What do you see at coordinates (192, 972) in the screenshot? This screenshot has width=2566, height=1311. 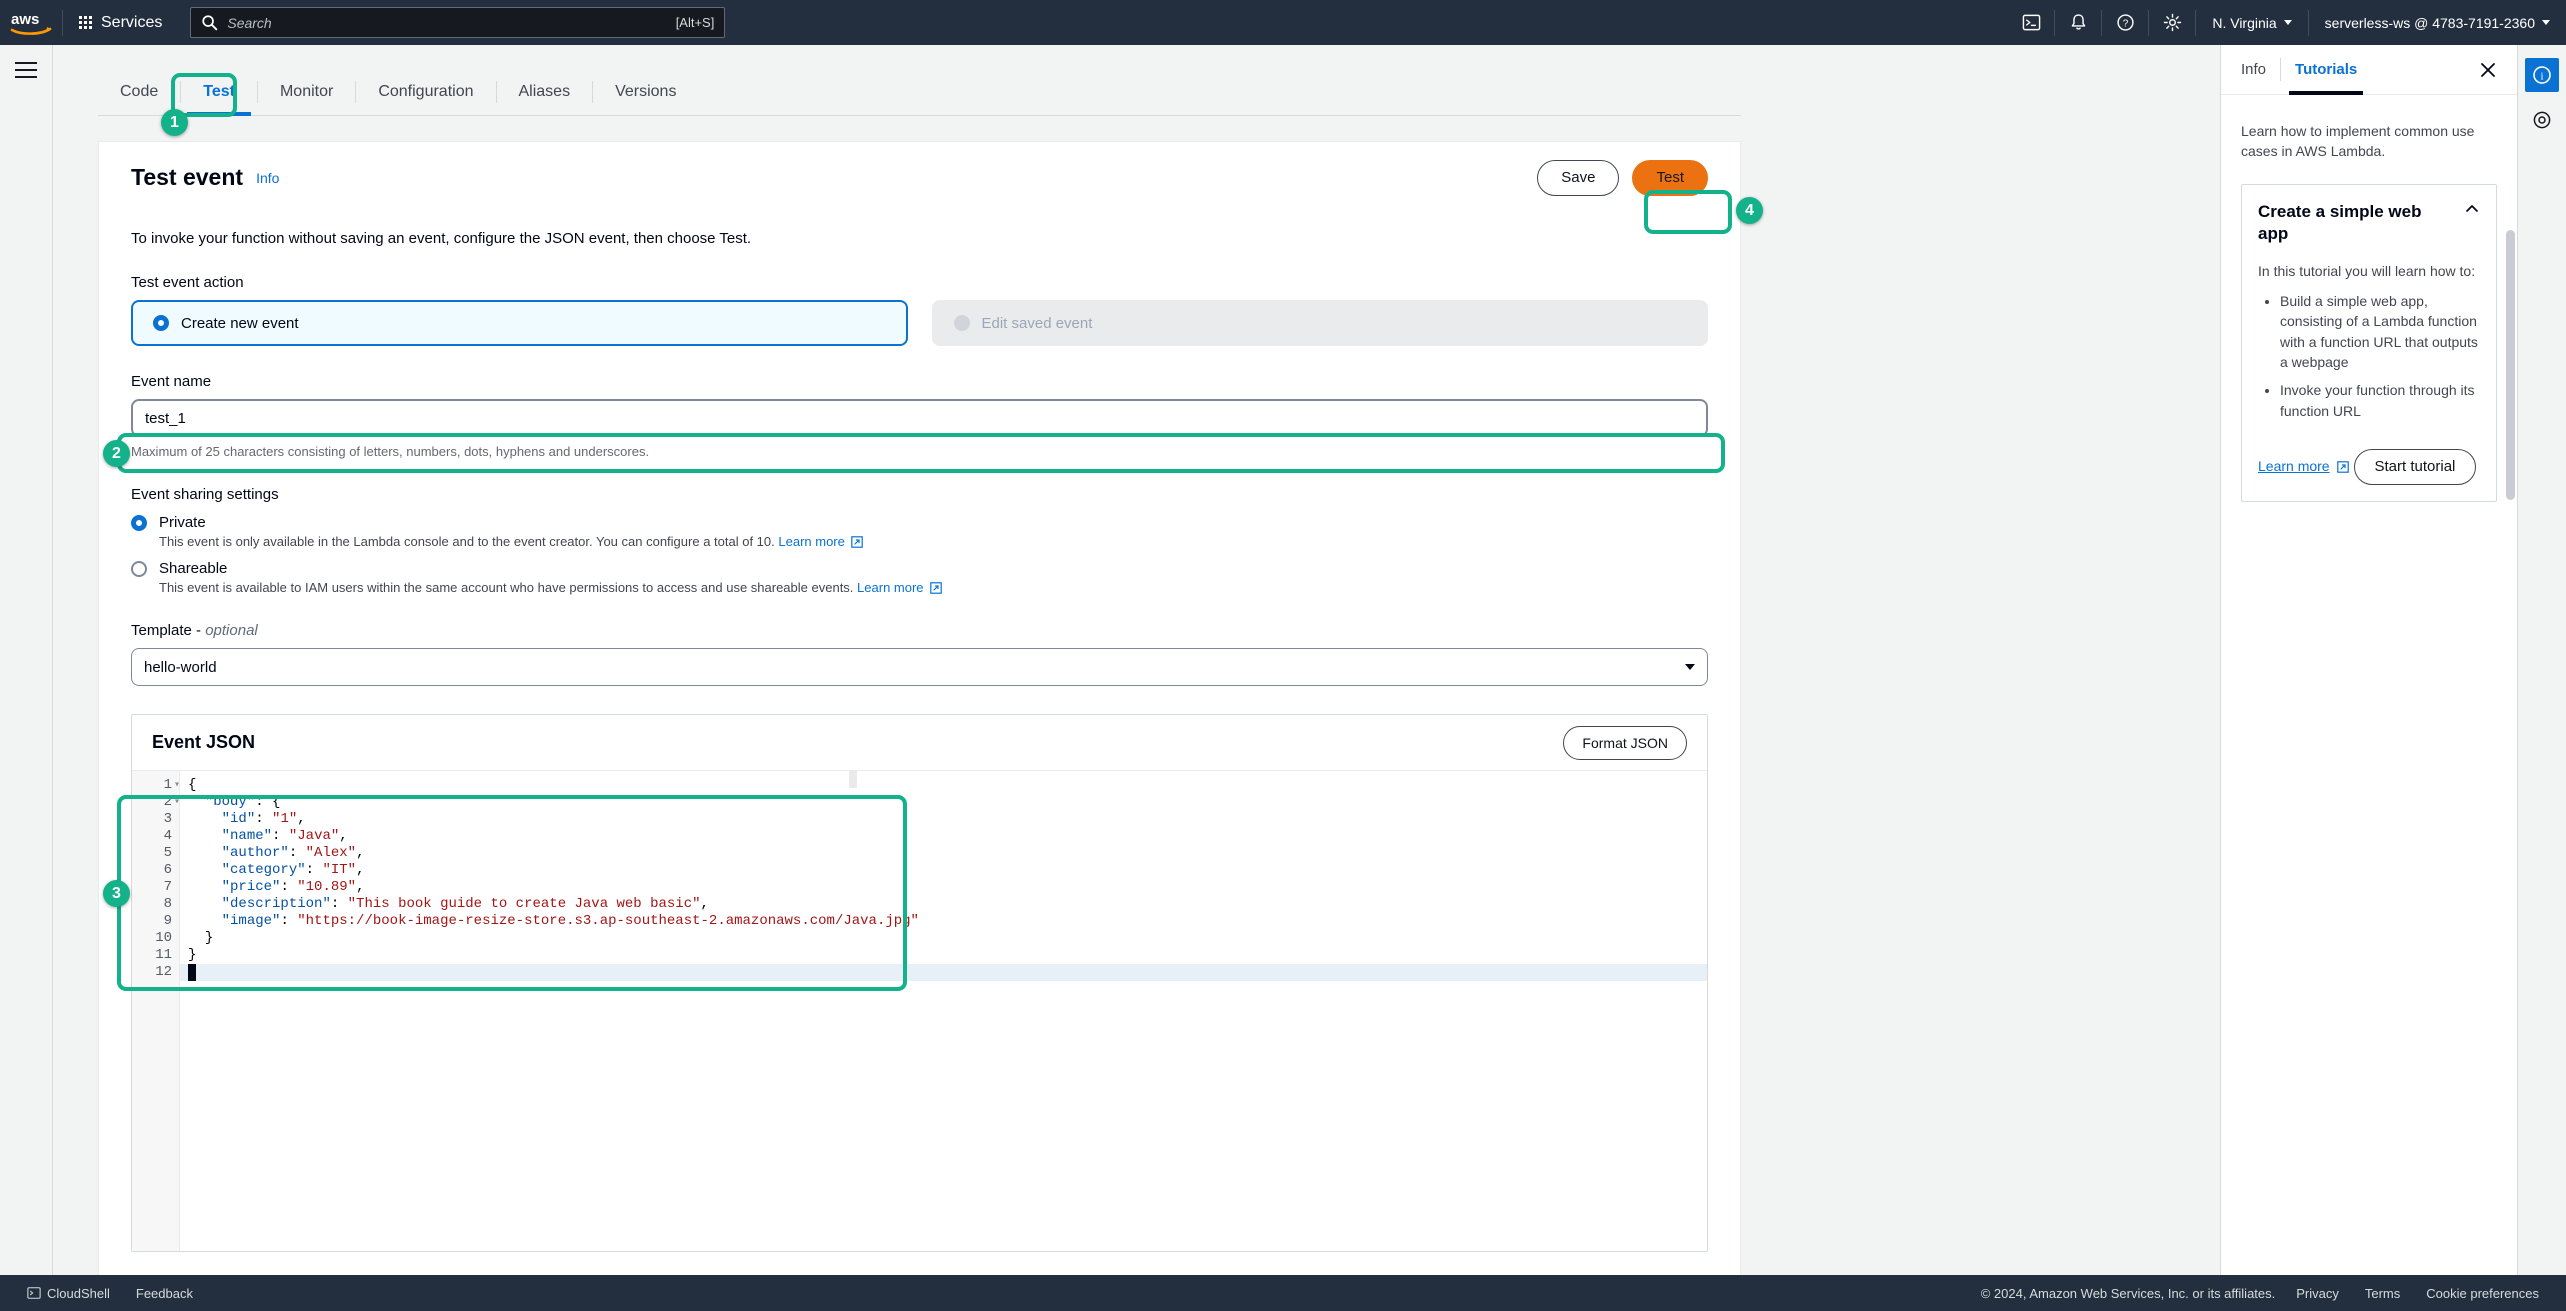 I see `editor-caret` at bounding box center [192, 972].